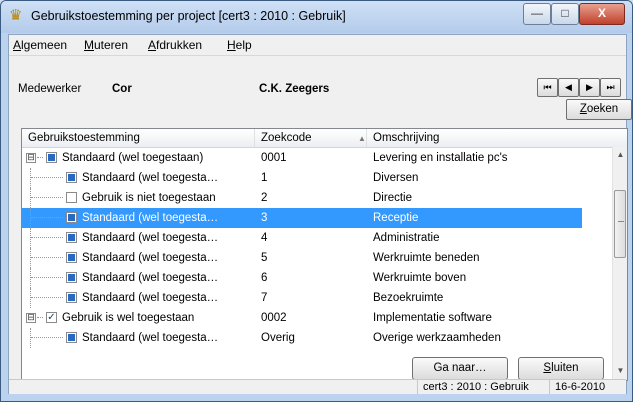  I want to click on scroll-thumb, so click(620, 224).